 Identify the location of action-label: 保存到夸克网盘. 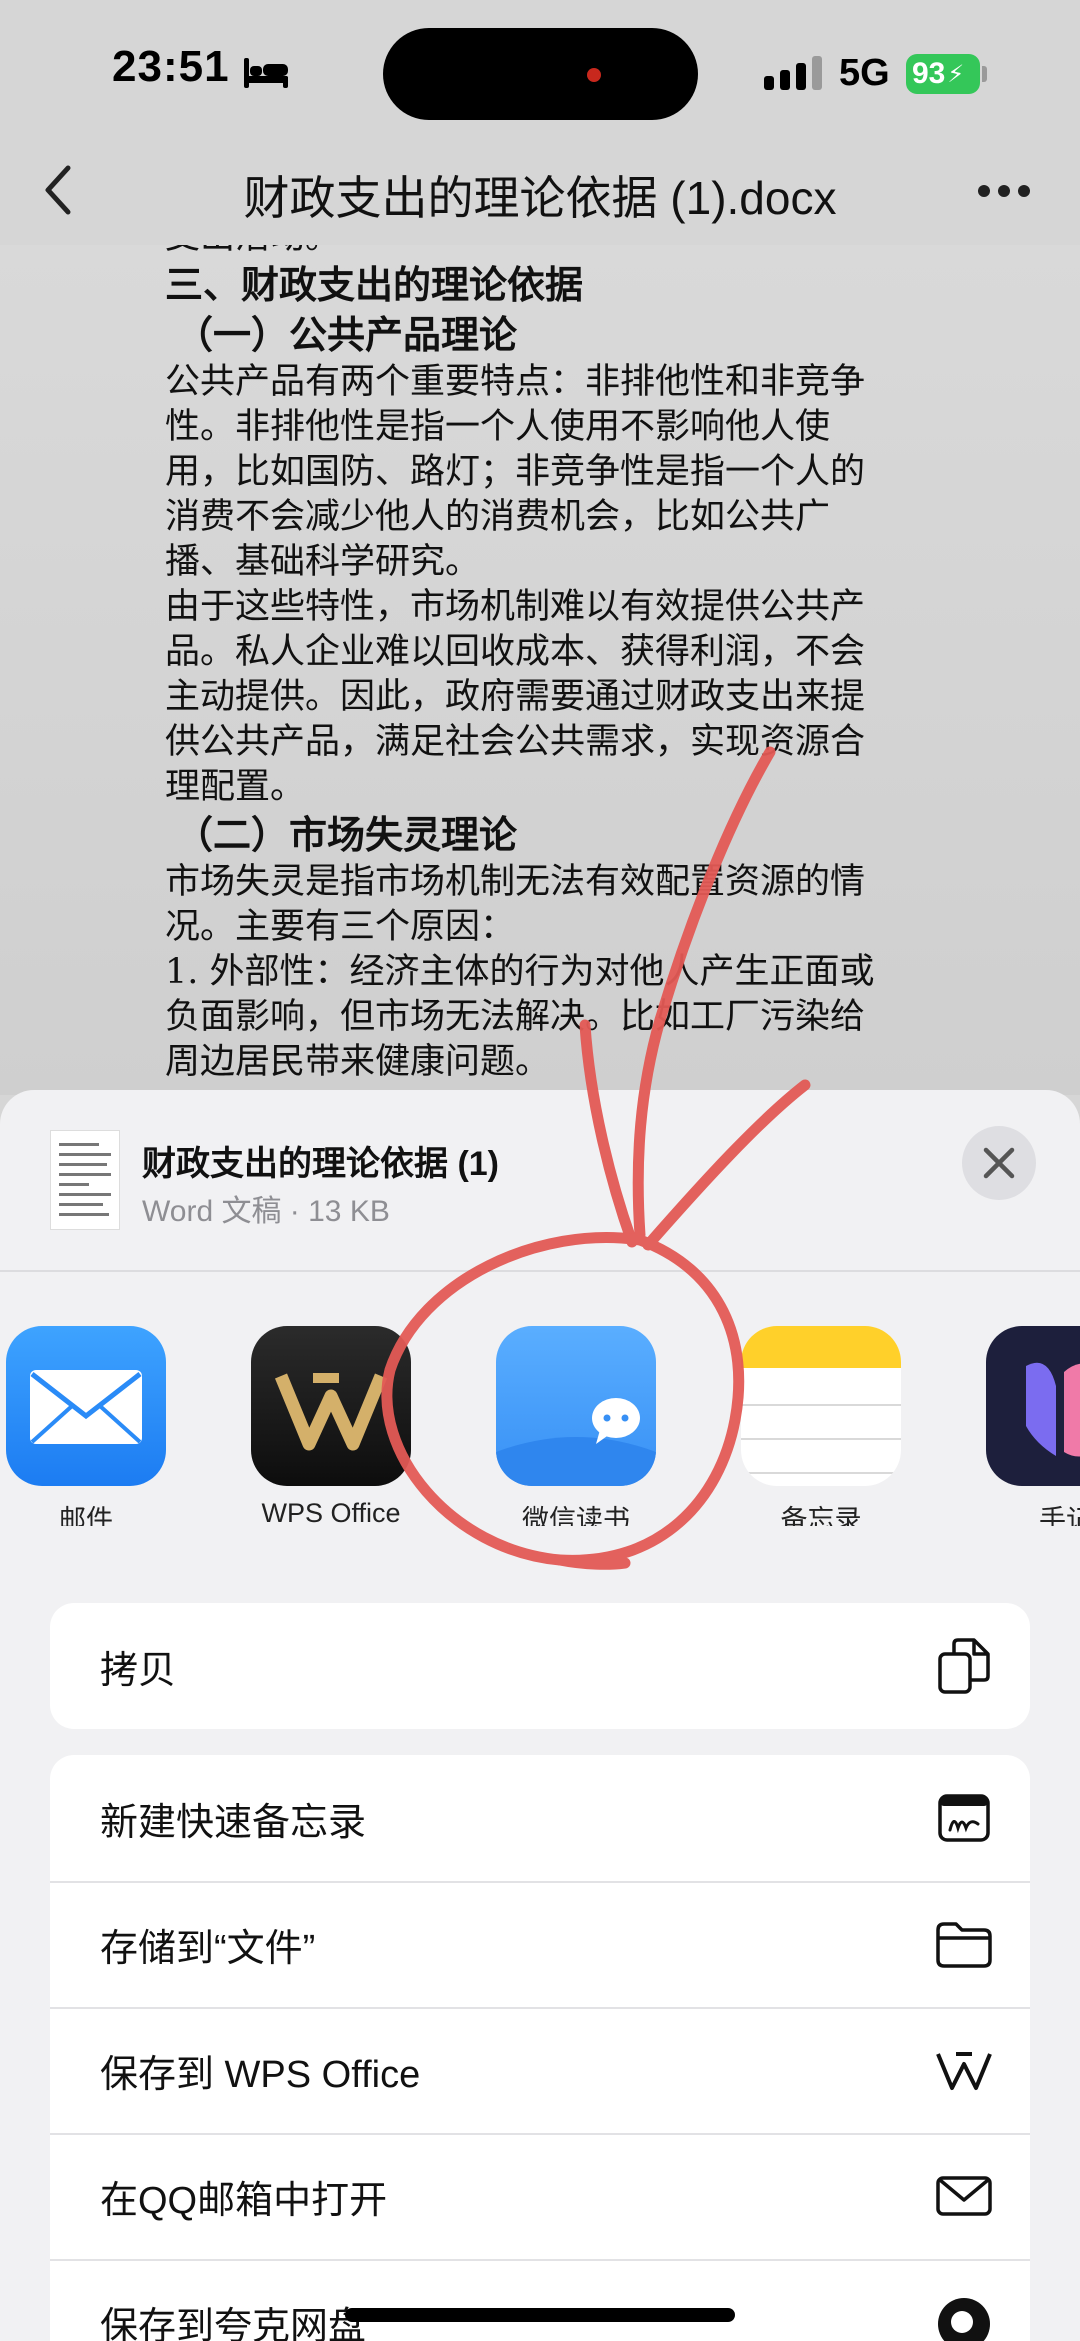
(233, 2323).